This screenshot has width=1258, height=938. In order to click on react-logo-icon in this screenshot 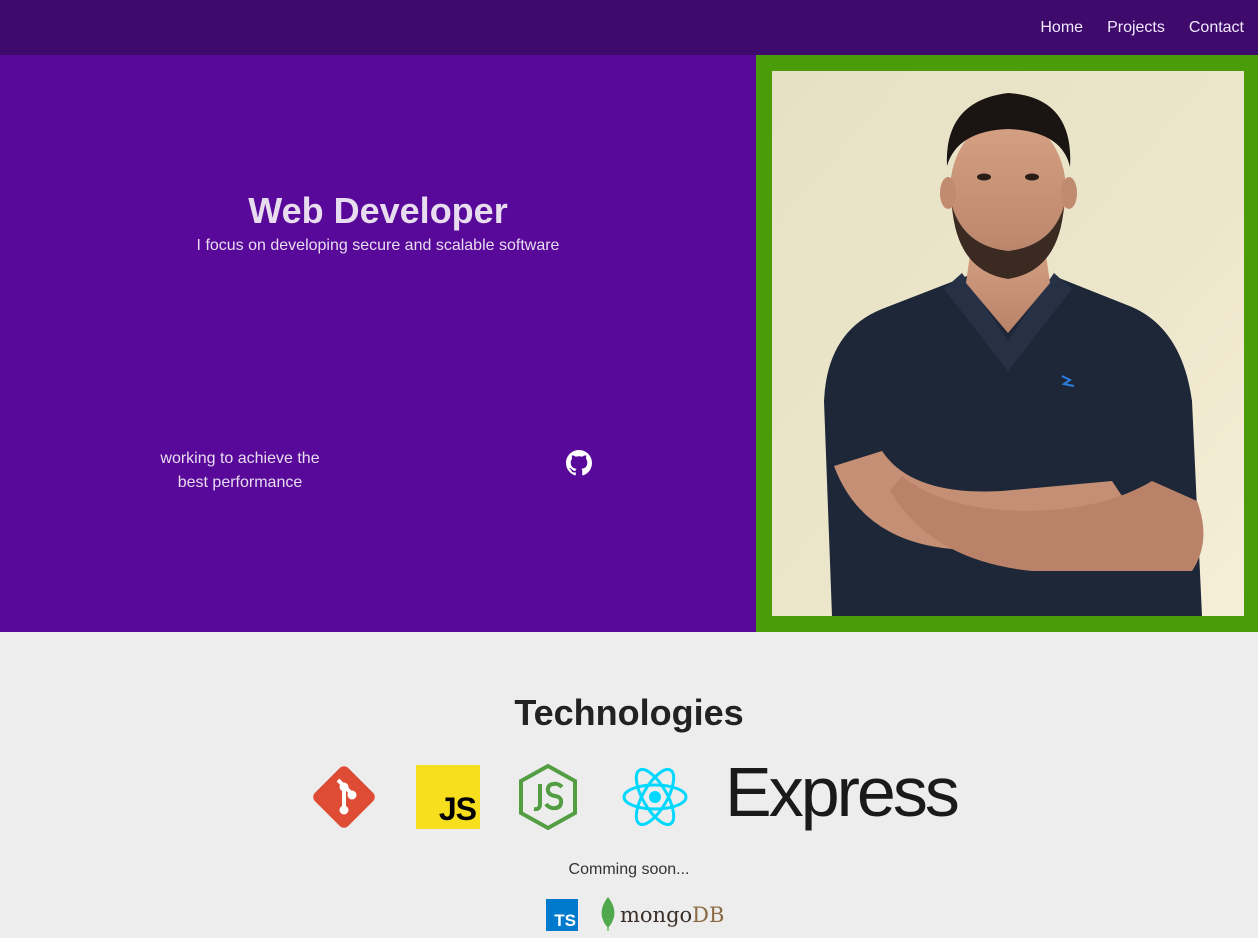, I will do `click(655, 797)`.